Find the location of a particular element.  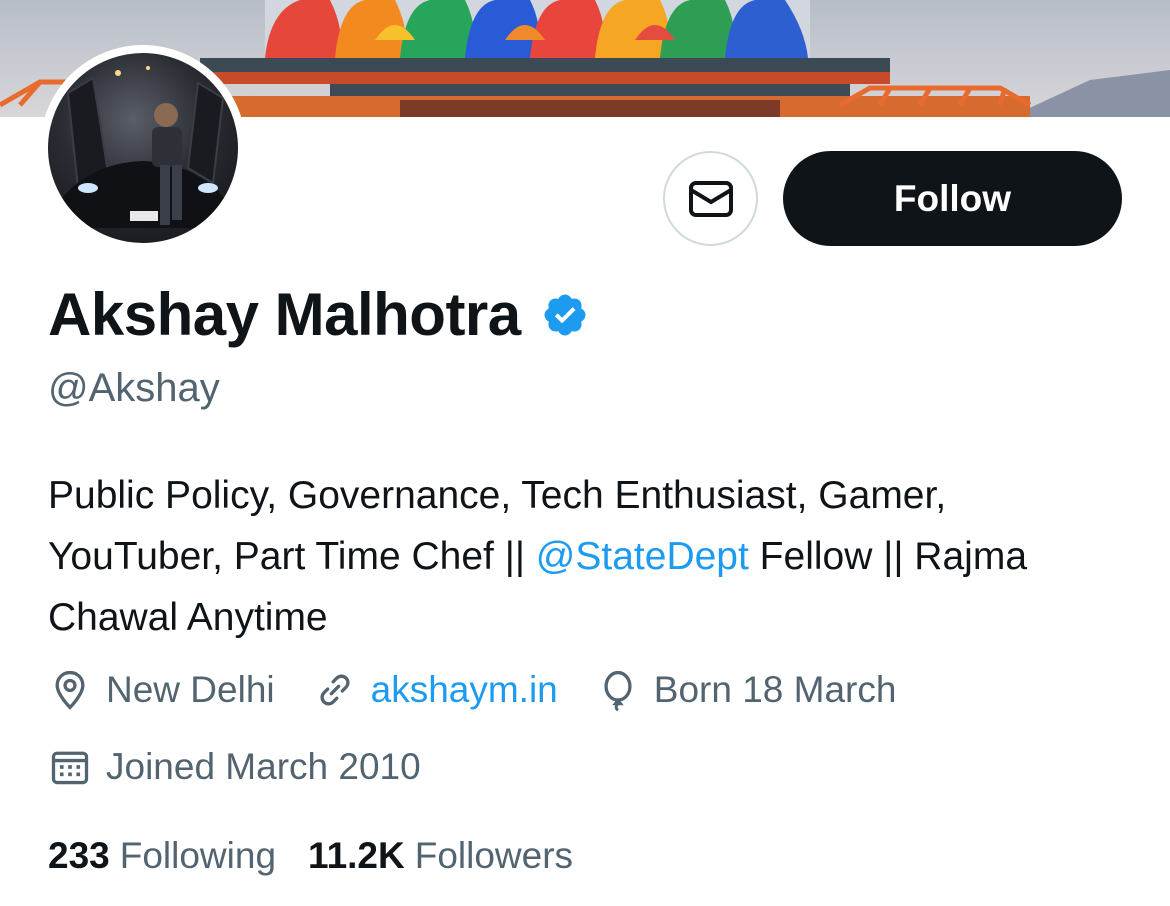

avatar-photo is located at coordinates (143, 148).